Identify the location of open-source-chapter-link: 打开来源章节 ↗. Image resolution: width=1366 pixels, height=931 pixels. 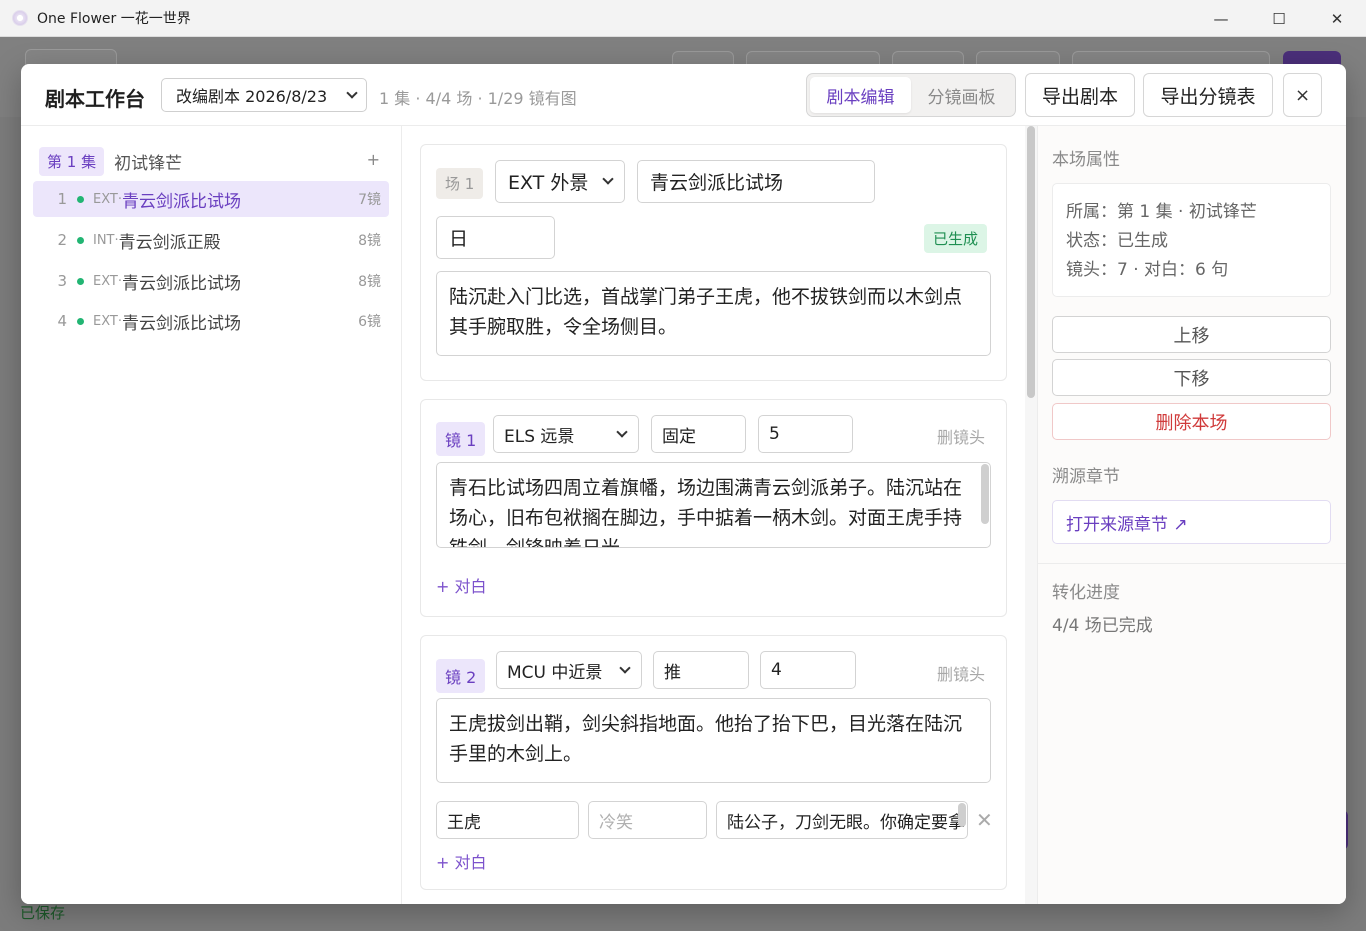
(1191, 522).